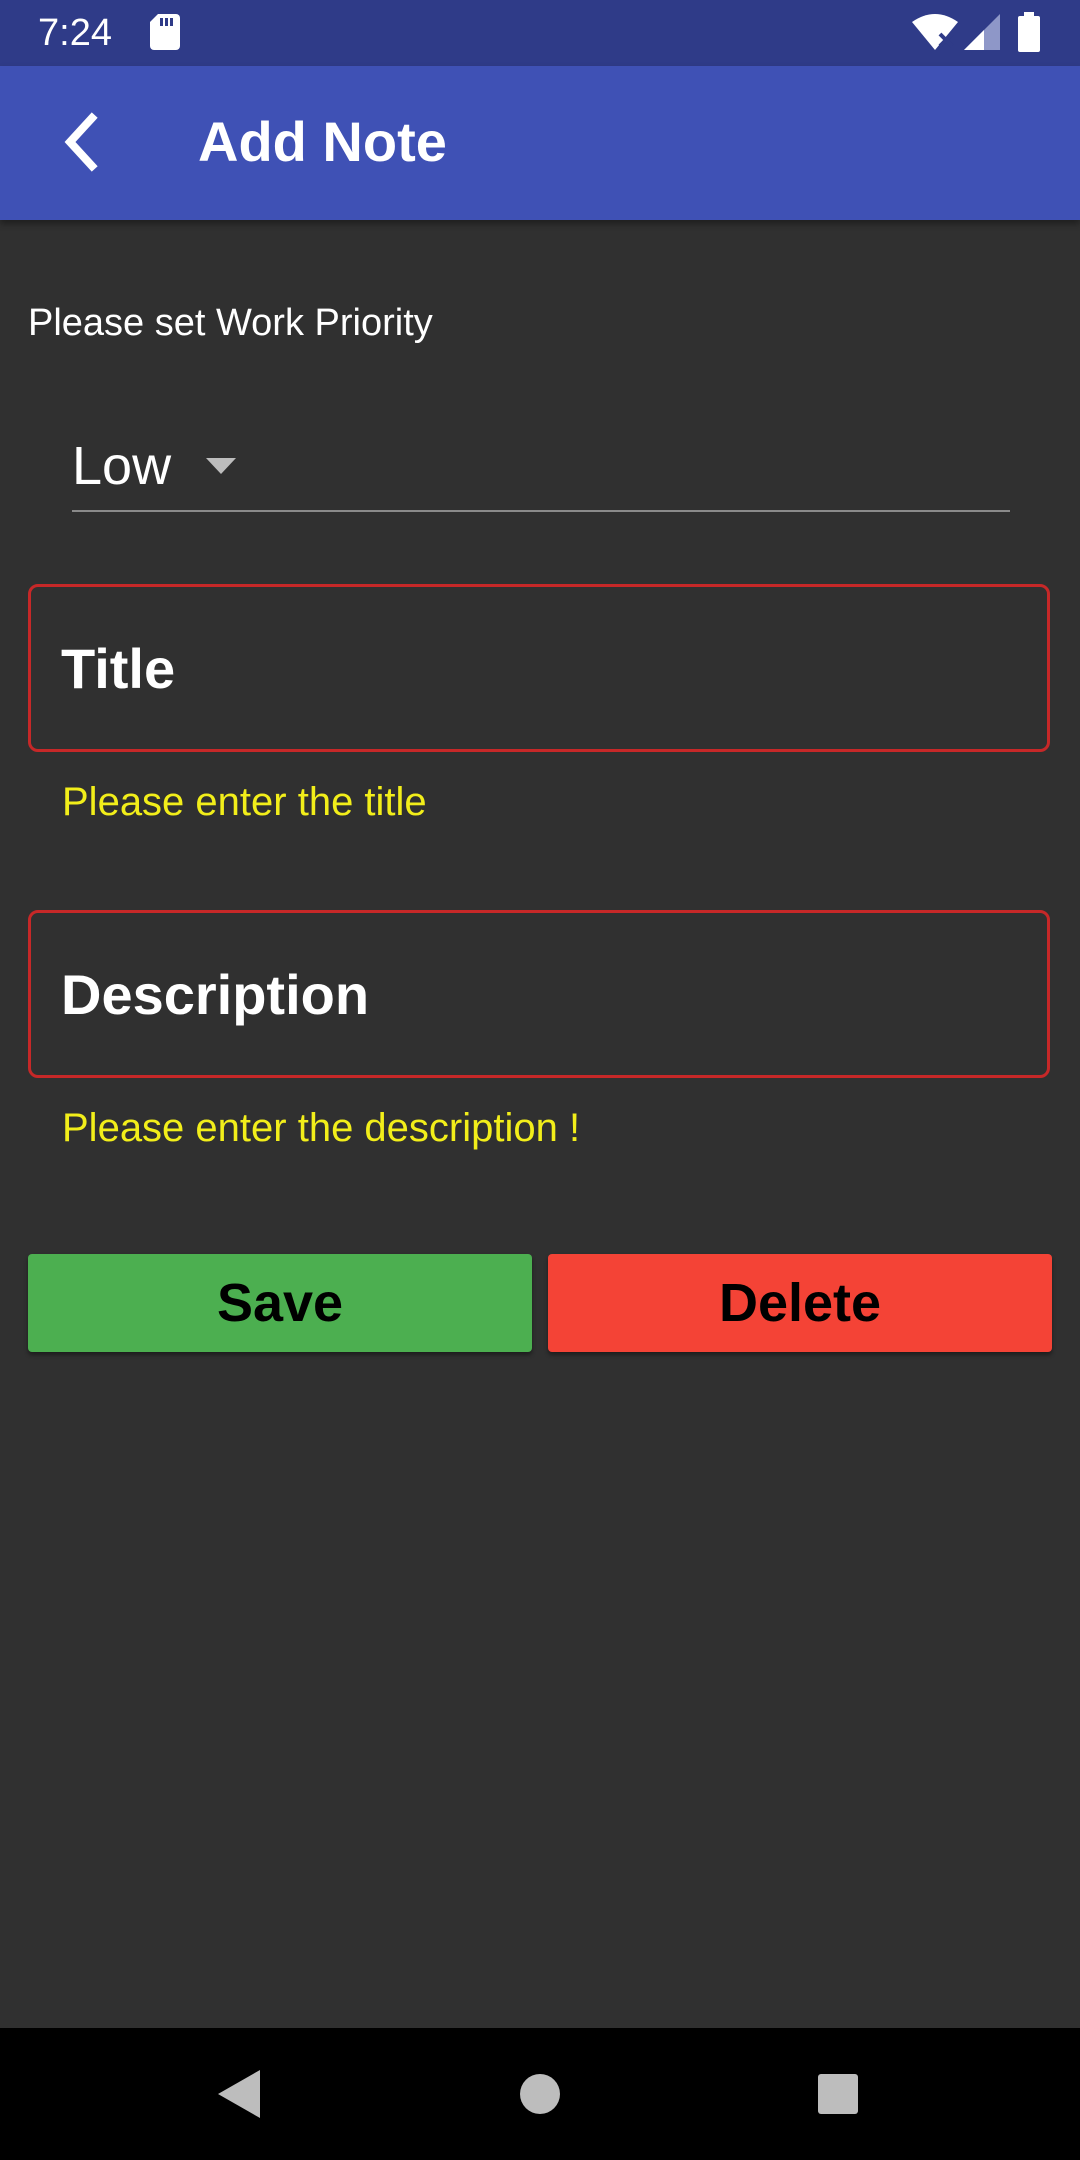 This screenshot has width=1080, height=2160. Describe the element at coordinates (230, 323) in the screenshot. I see `priority-label: Please set Work Priority` at that location.